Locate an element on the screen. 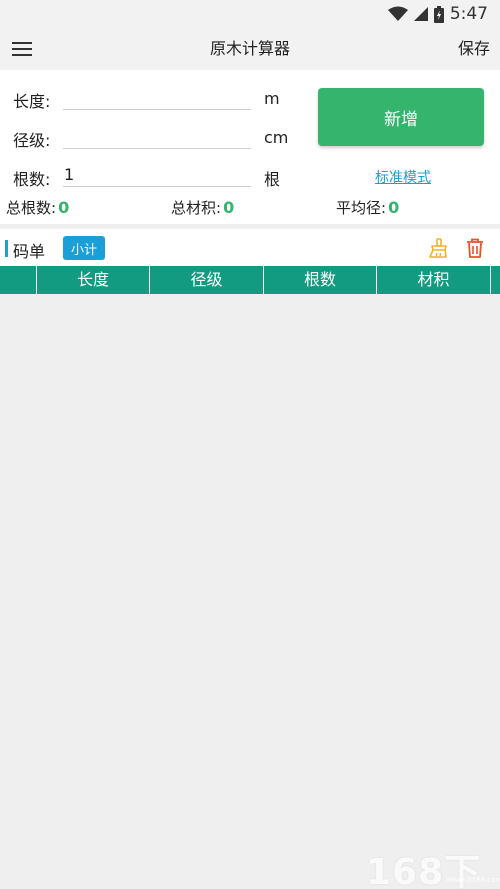  diameter-unit: cm is located at coordinates (276, 137).